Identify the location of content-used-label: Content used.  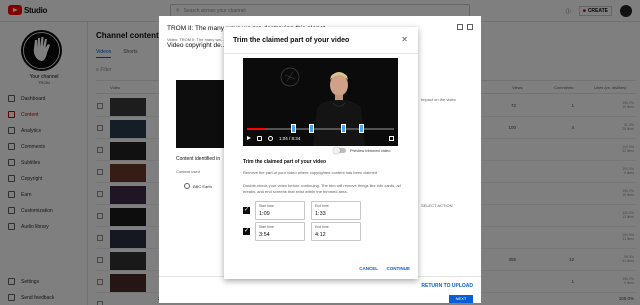
(188, 171).